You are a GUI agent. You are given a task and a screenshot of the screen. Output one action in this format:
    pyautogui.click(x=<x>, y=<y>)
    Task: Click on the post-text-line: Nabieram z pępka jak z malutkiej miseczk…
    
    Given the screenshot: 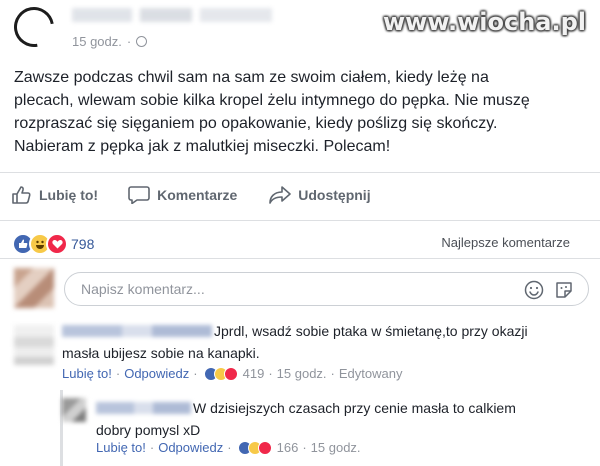 What is the action you would take?
    pyautogui.click(x=202, y=146)
    